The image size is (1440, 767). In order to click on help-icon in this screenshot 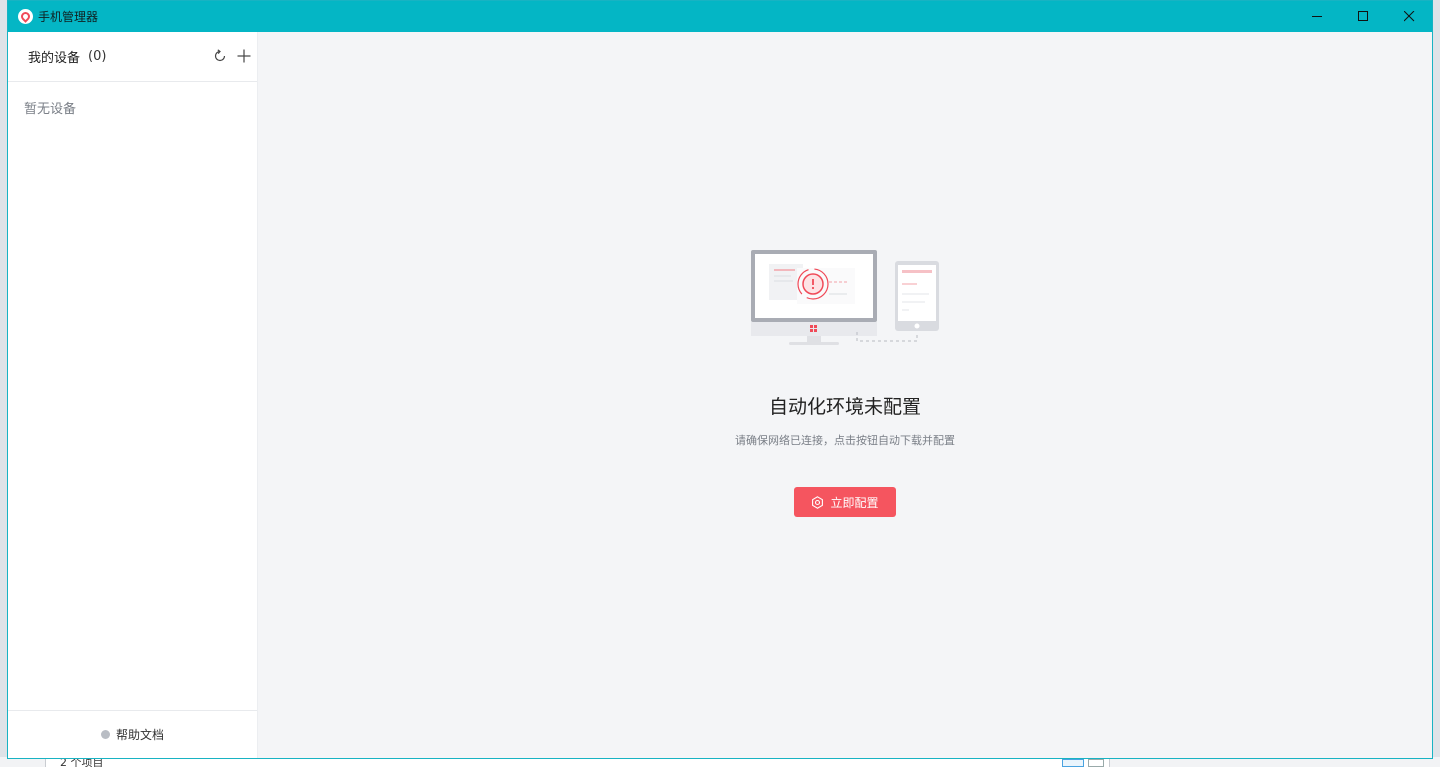, I will do `click(105, 734)`.